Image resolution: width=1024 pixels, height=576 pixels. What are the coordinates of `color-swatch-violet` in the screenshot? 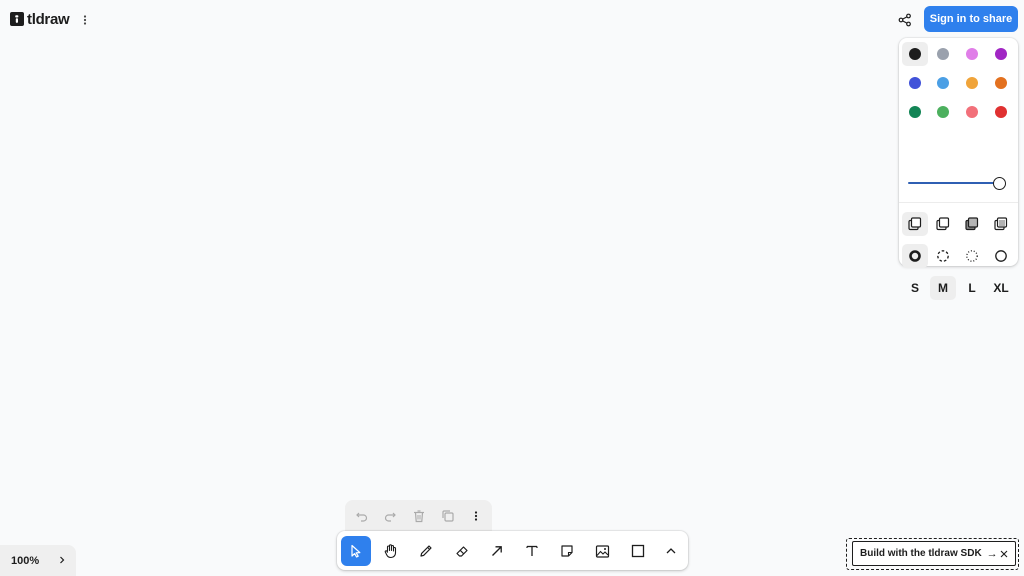 It's located at (1001, 54).